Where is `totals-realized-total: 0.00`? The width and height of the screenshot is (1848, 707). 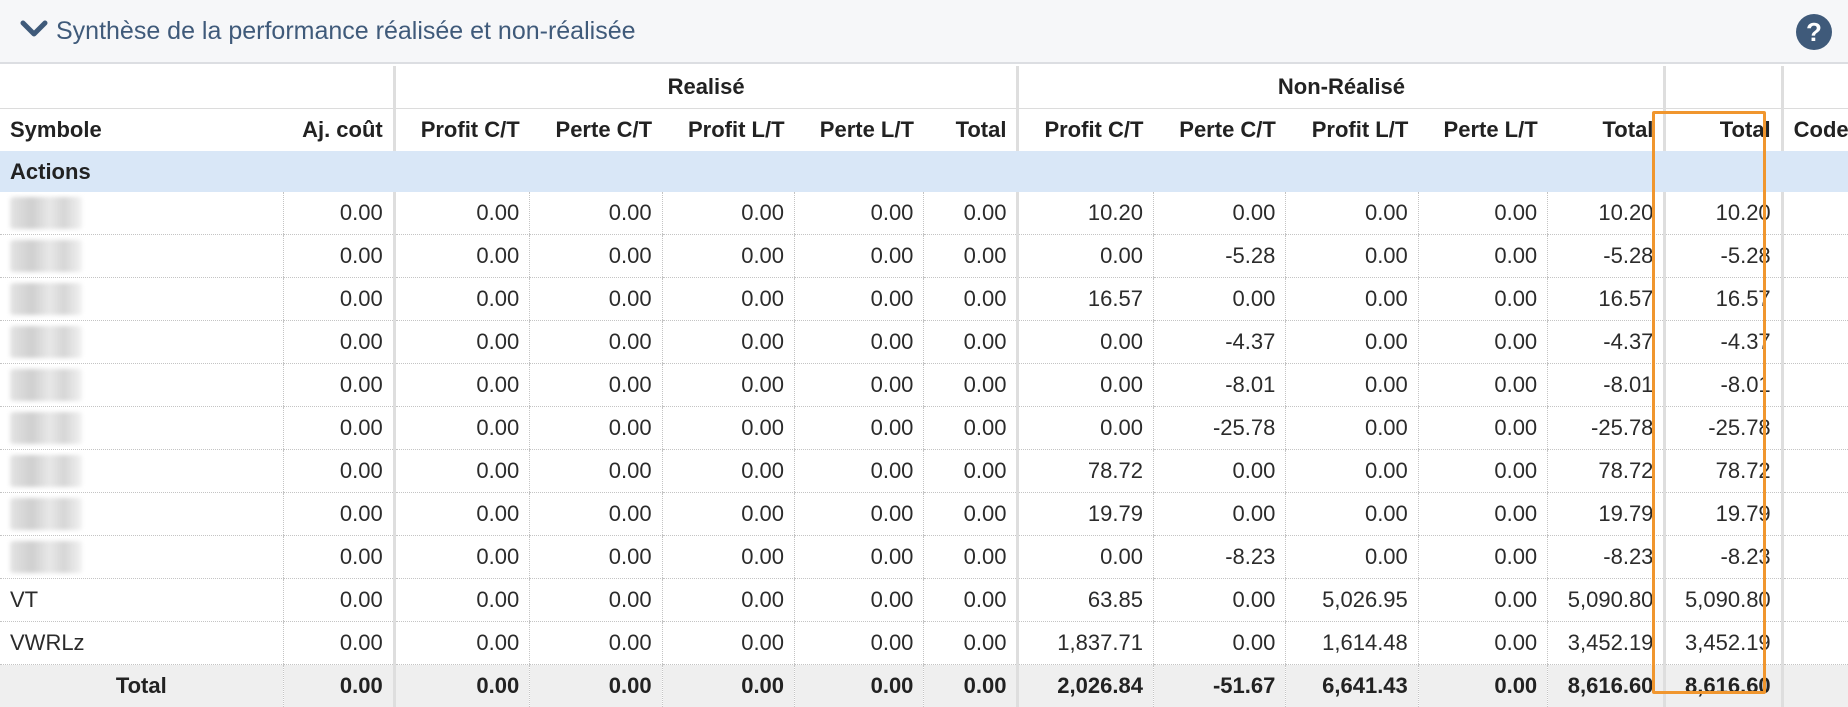 totals-realized-total: 0.00 is located at coordinates (971, 686).